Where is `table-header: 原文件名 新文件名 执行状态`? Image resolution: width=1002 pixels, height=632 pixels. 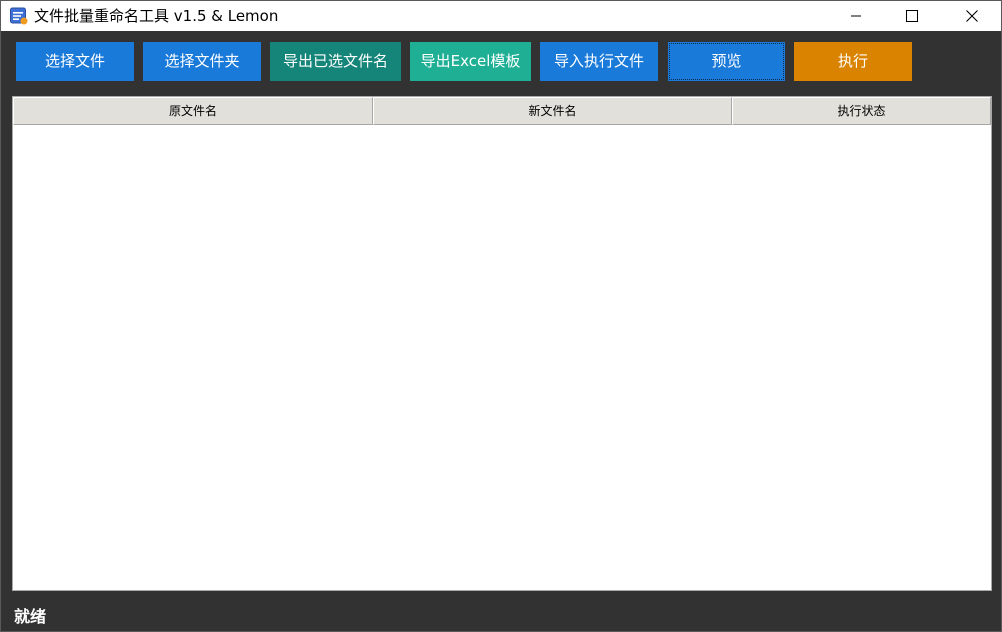
table-header: 原文件名 新文件名 执行状态 is located at coordinates (502, 111).